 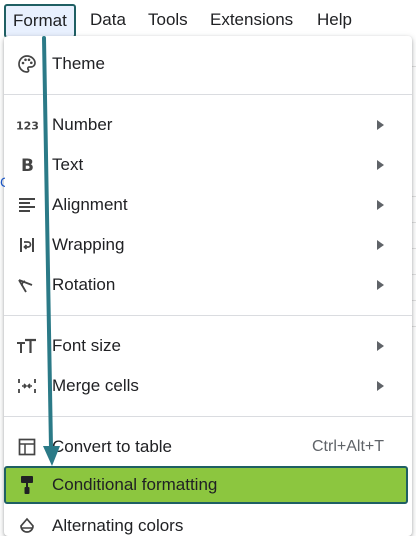 I want to click on palette-icon, so click(x=27, y=64).